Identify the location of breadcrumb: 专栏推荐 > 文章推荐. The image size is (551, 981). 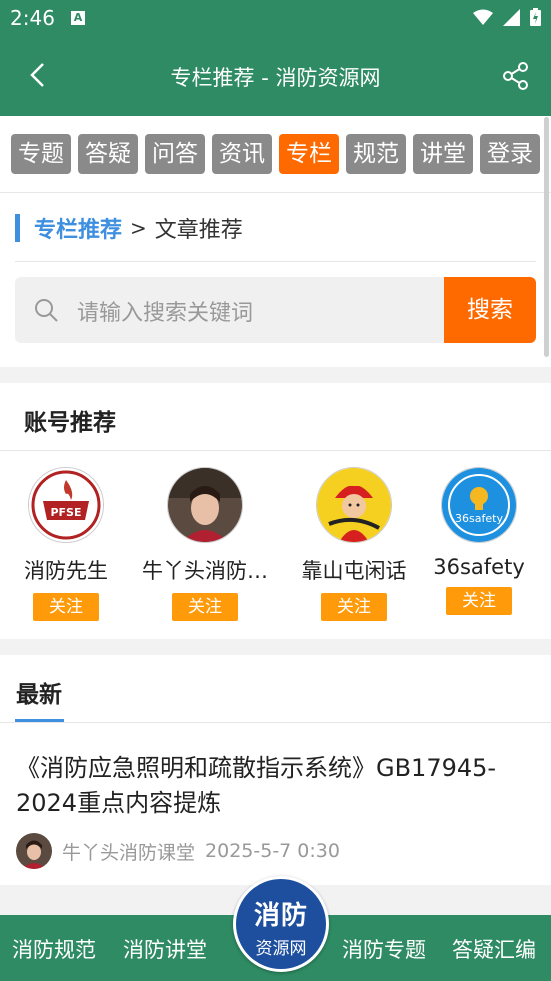
(129, 228).